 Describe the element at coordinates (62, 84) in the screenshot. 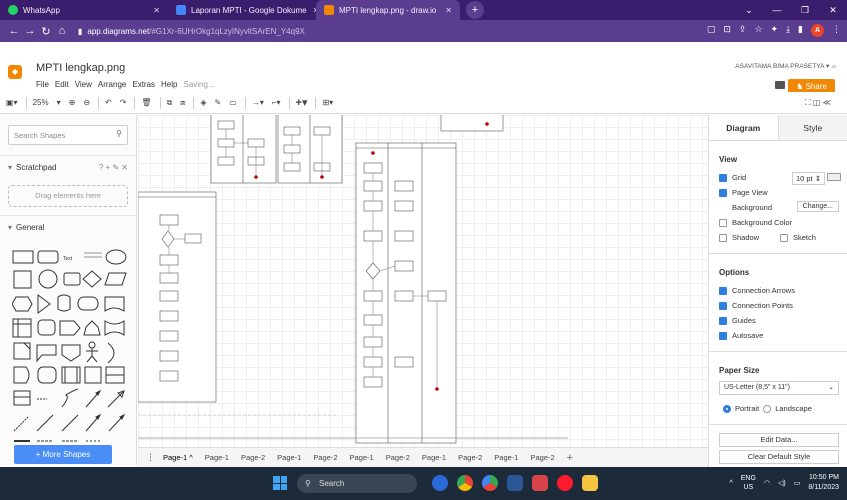

I see `menu-edit: Edit` at that location.